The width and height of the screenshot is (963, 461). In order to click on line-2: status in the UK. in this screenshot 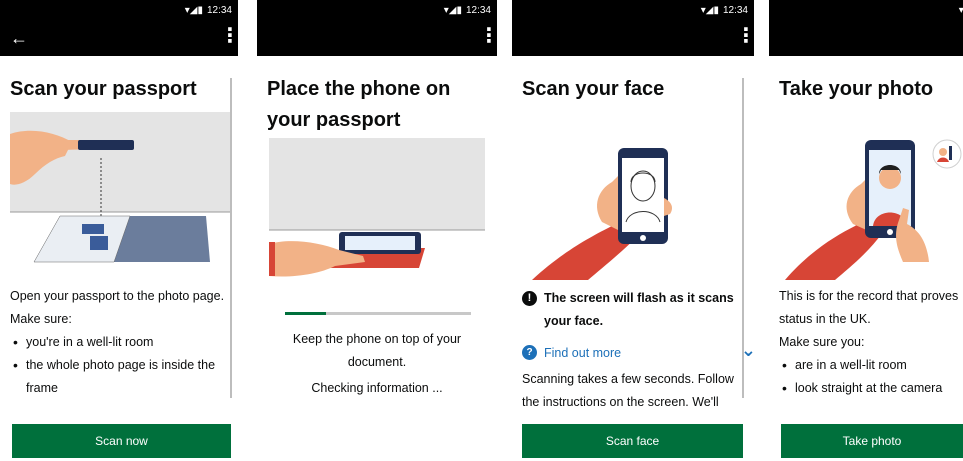, I will do `click(825, 319)`.